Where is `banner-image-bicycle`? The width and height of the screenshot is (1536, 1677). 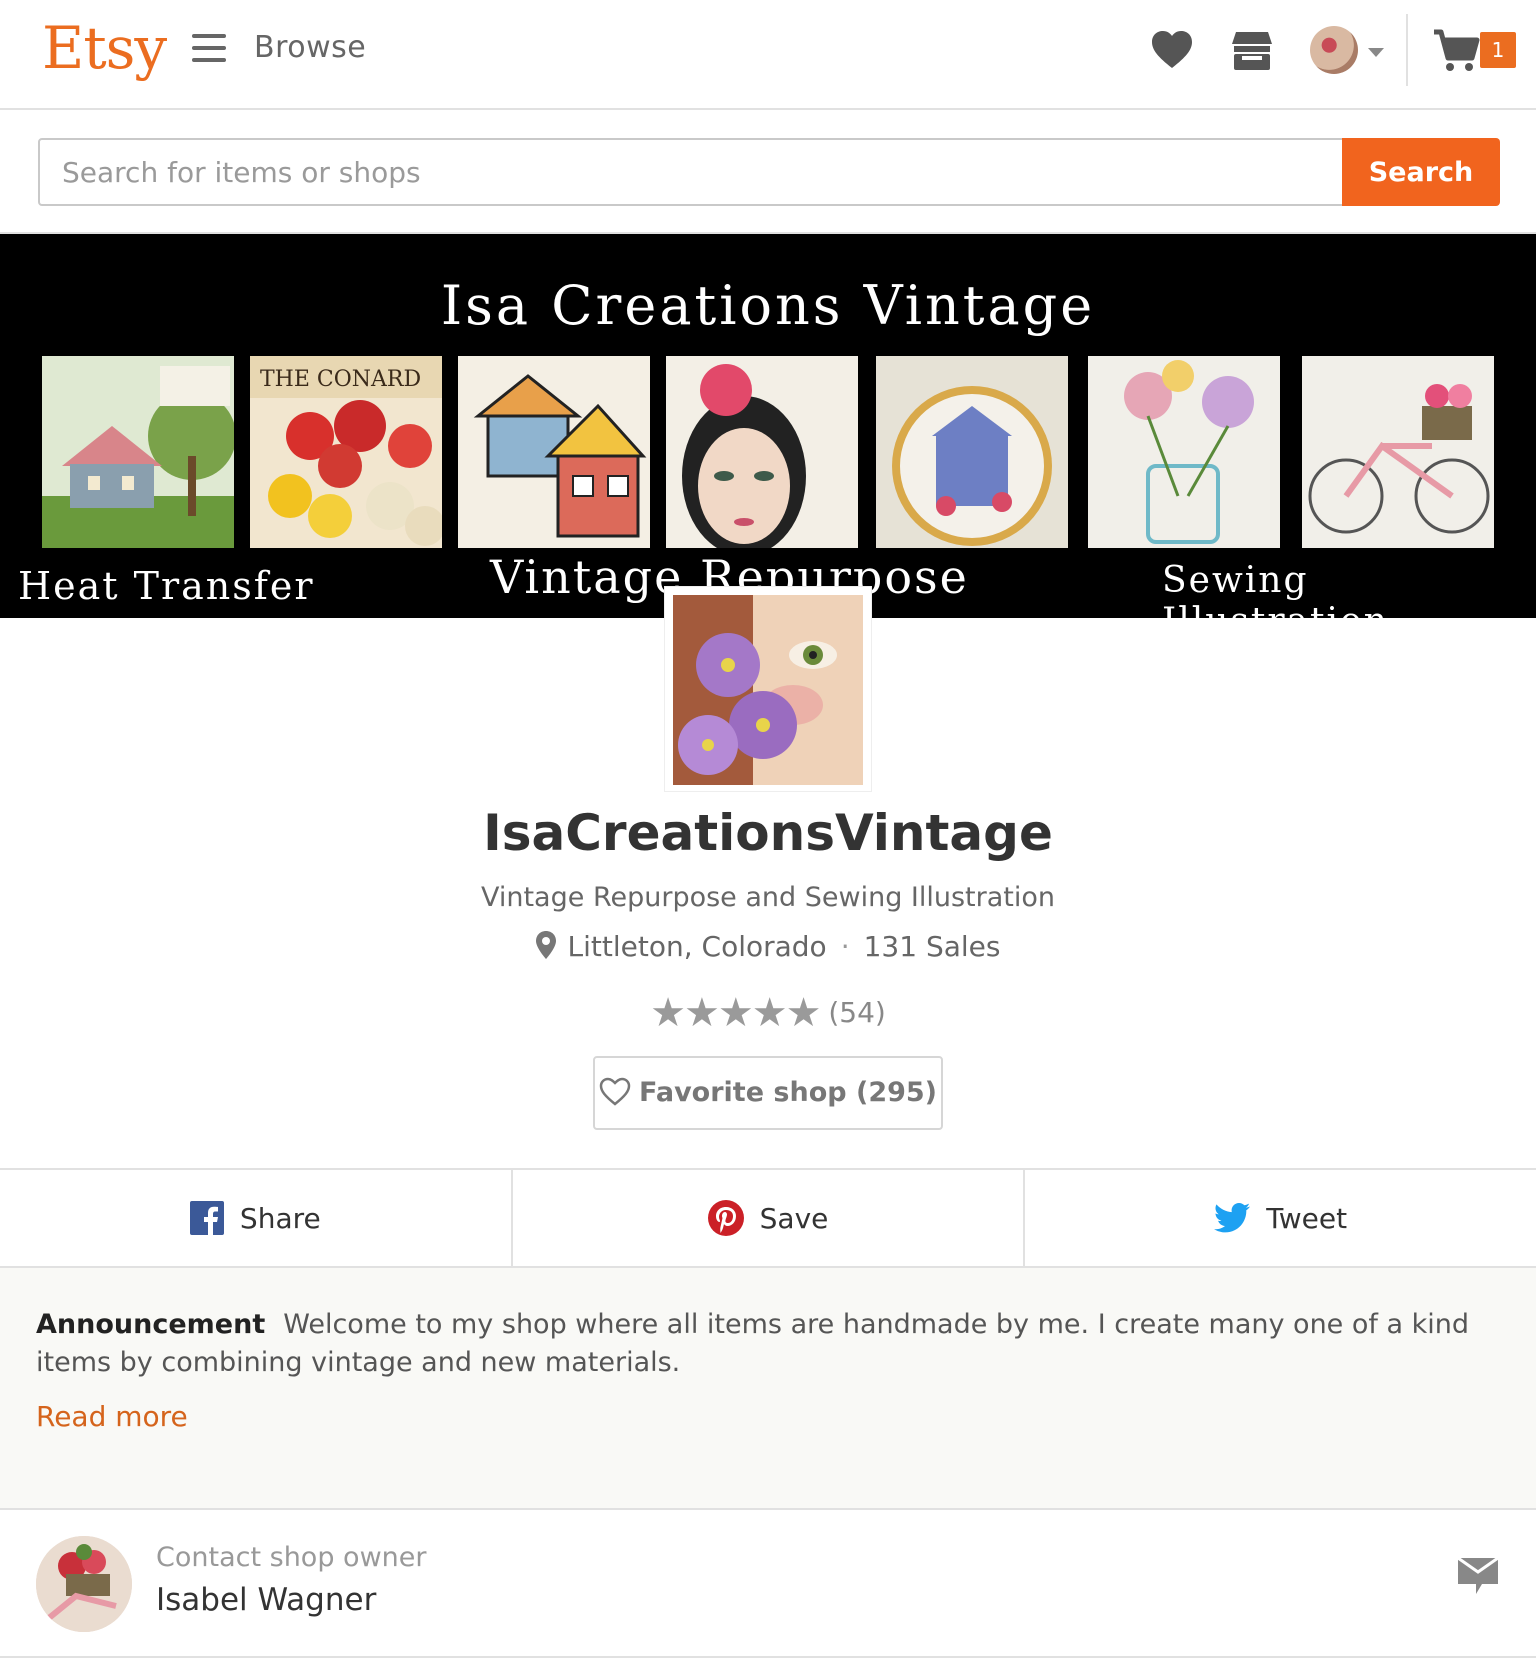
banner-image-bicycle is located at coordinates (1398, 452).